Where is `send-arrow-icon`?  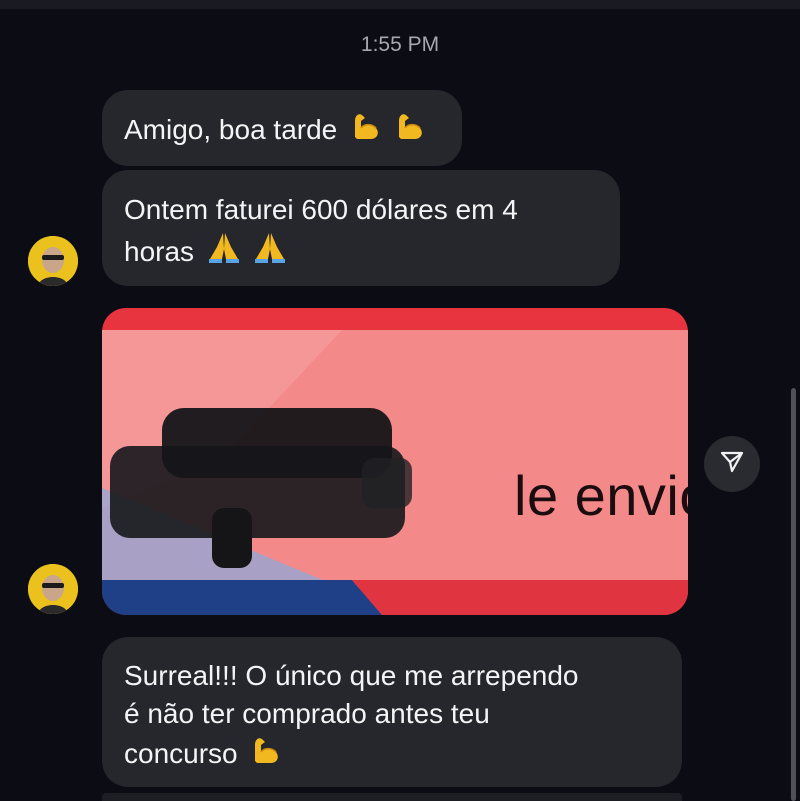 send-arrow-icon is located at coordinates (732, 464).